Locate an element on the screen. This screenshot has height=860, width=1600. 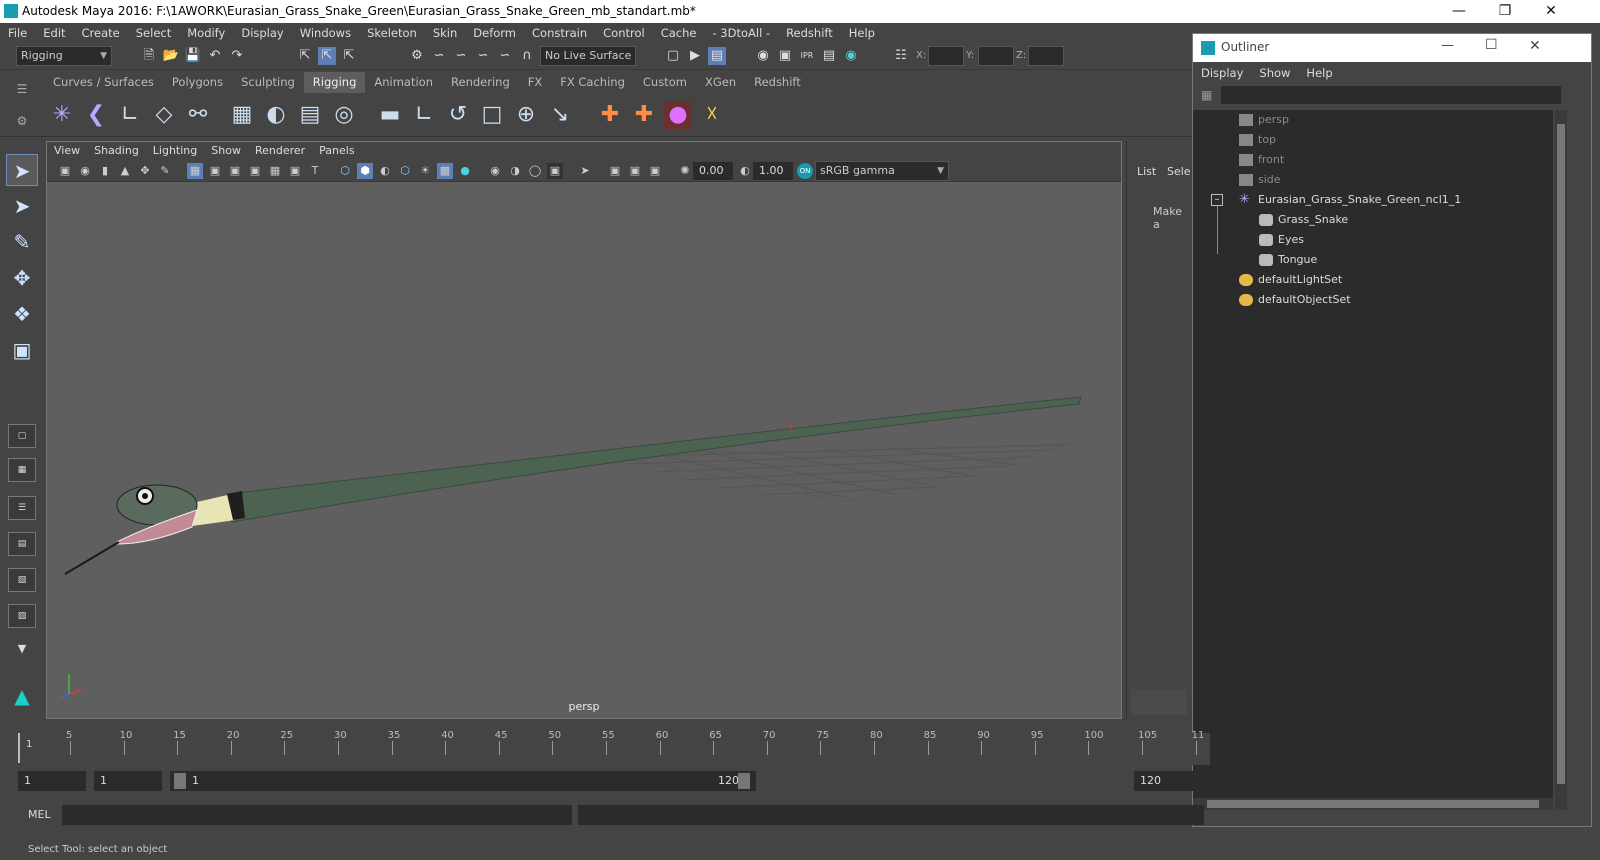
range-start-handle is located at coordinates (180, 781).